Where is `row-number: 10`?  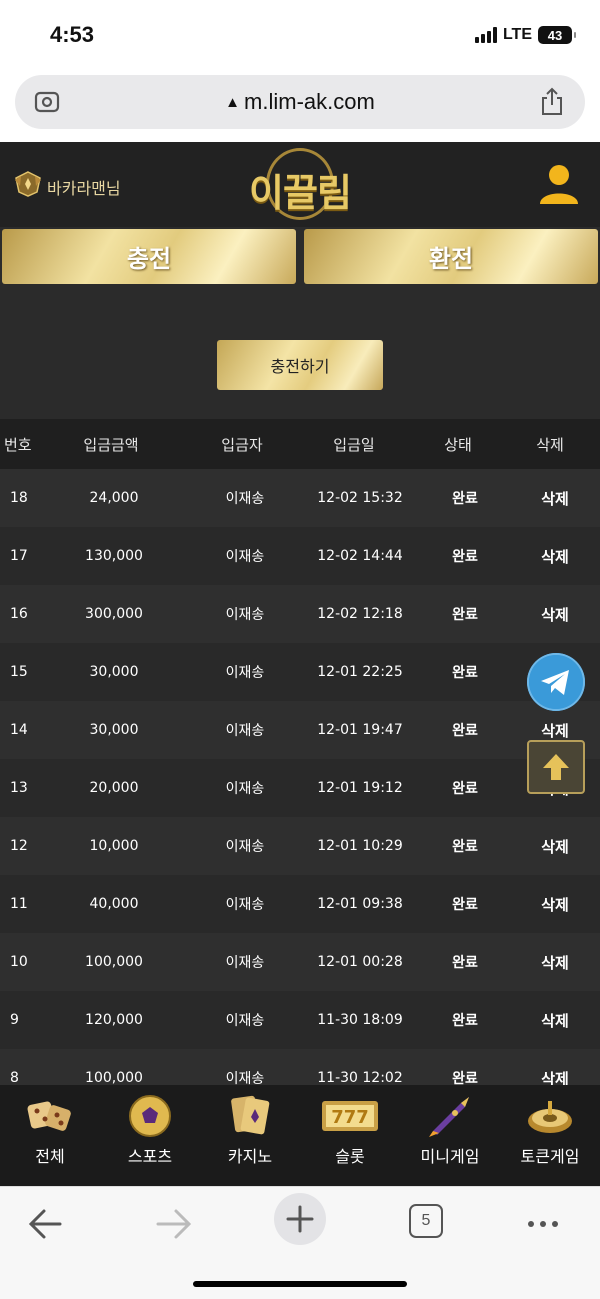
row-number: 10 is located at coordinates (19, 962).